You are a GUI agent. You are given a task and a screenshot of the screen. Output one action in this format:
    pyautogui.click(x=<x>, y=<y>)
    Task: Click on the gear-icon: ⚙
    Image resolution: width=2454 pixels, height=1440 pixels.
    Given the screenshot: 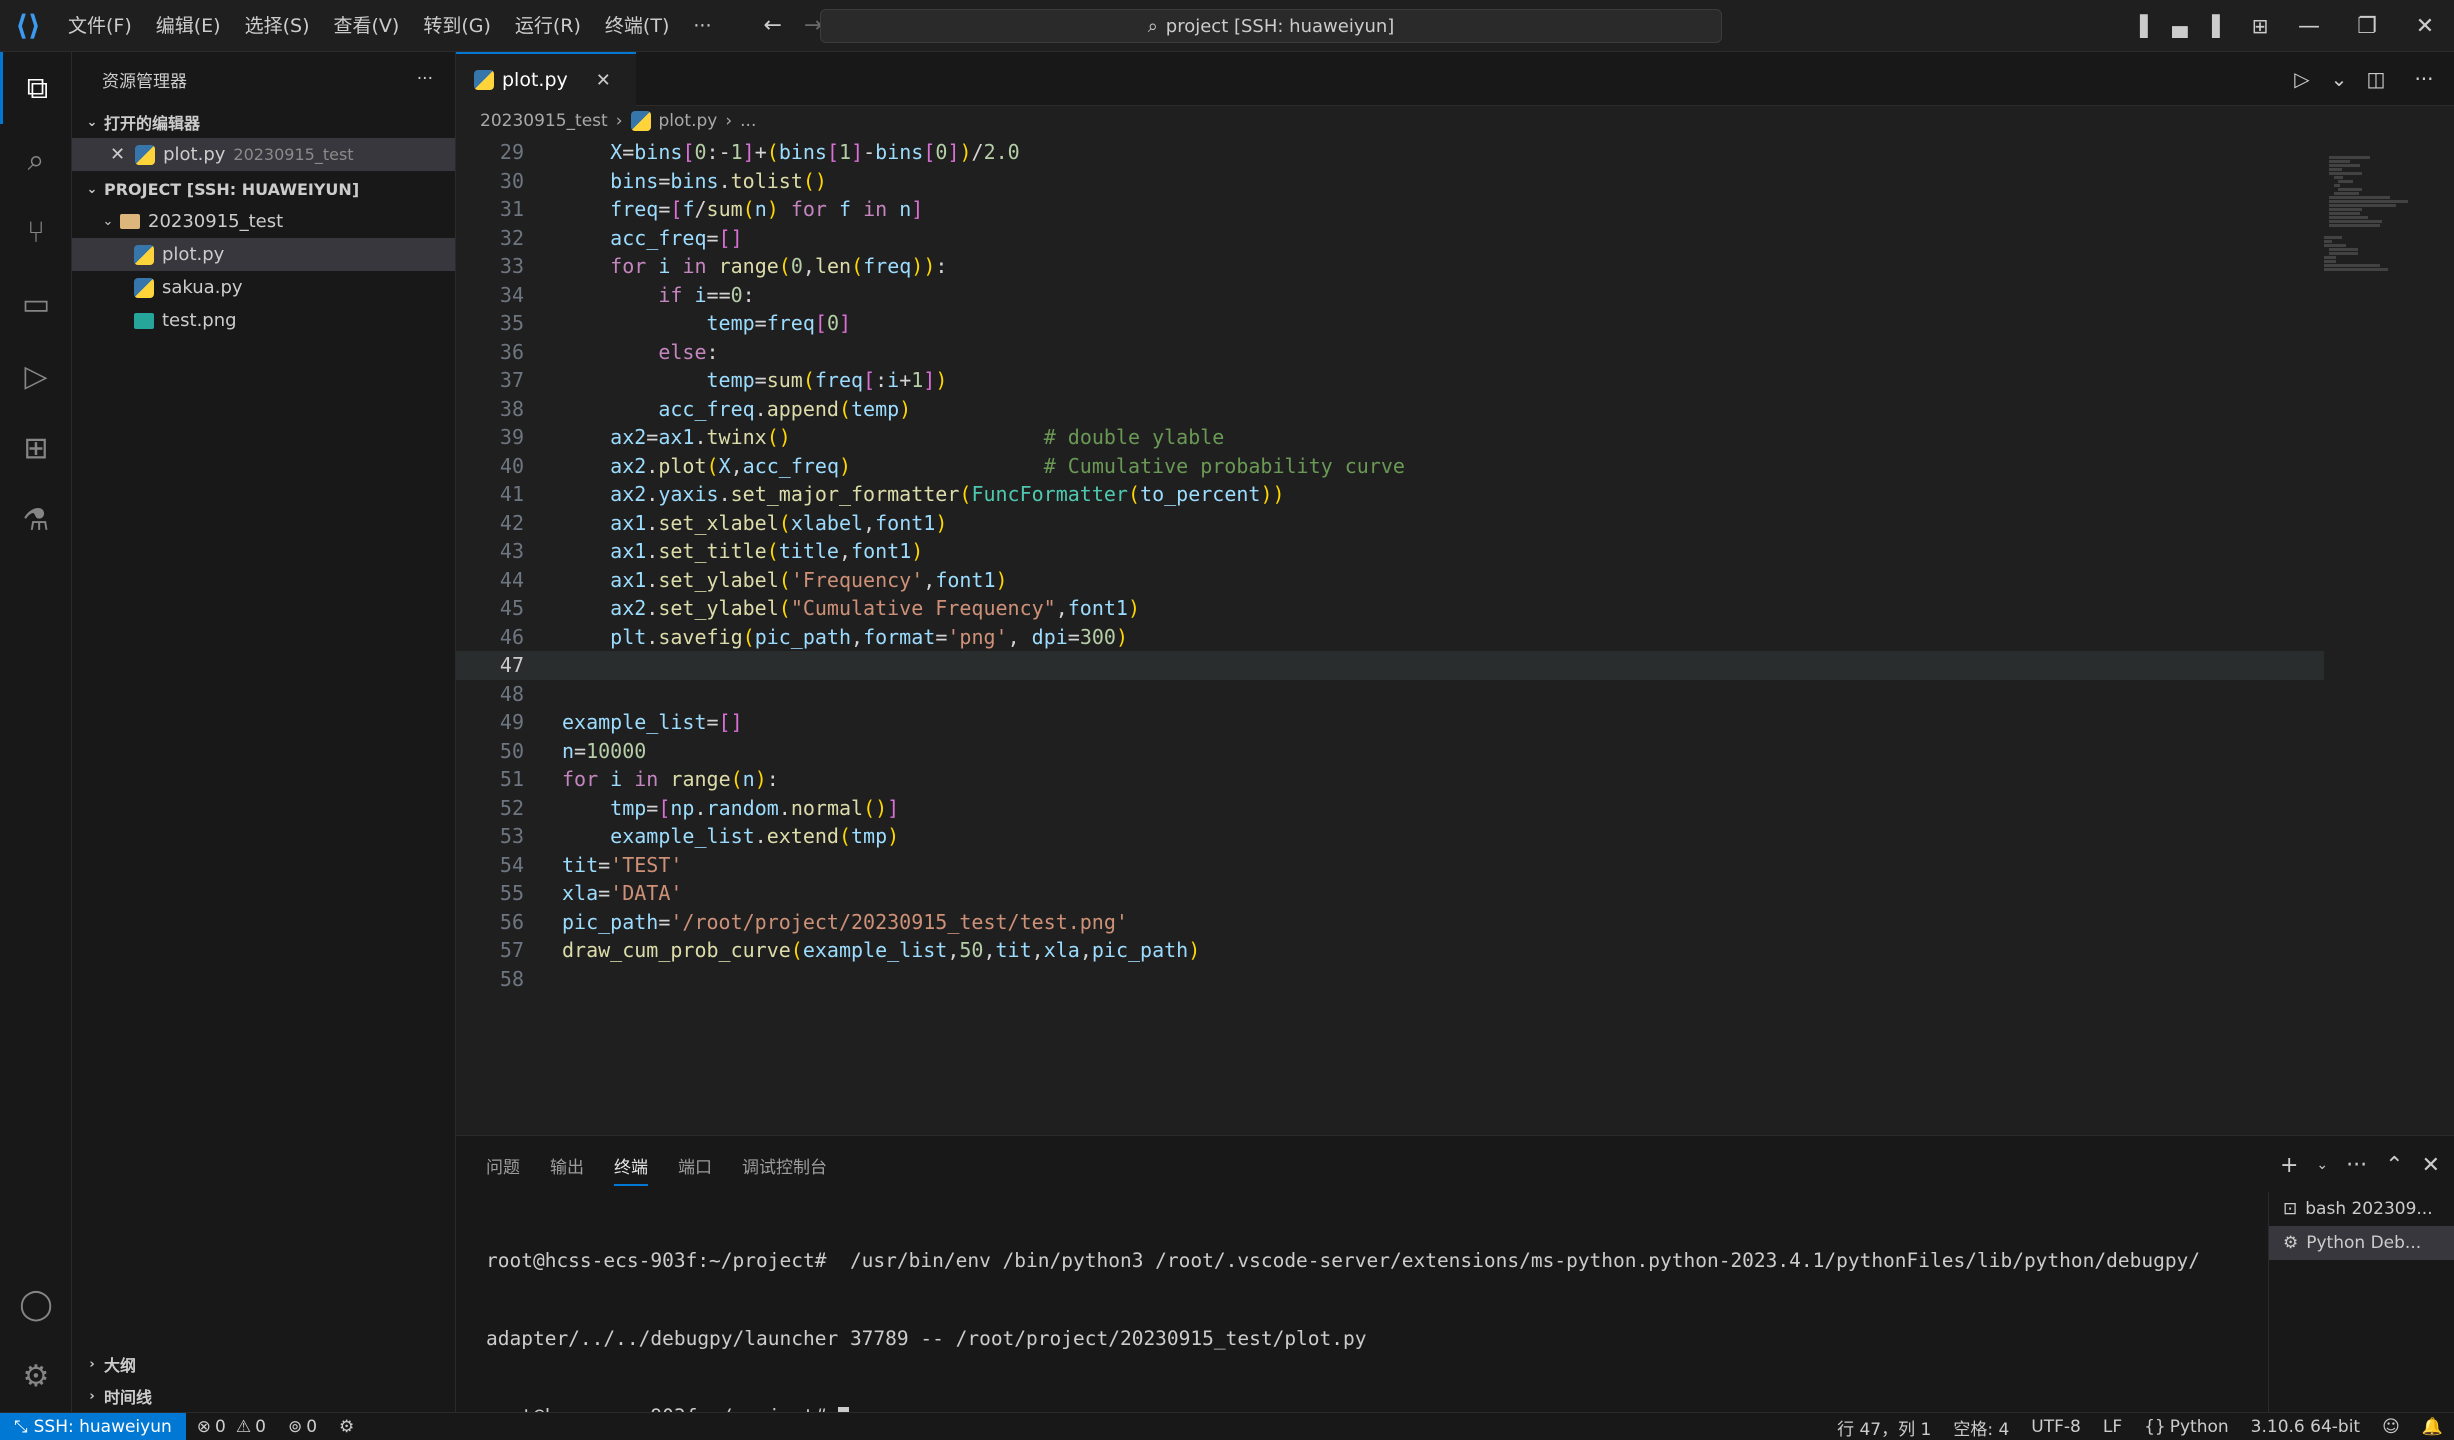 What is the action you would take?
    pyautogui.click(x=36, y=1376)
    